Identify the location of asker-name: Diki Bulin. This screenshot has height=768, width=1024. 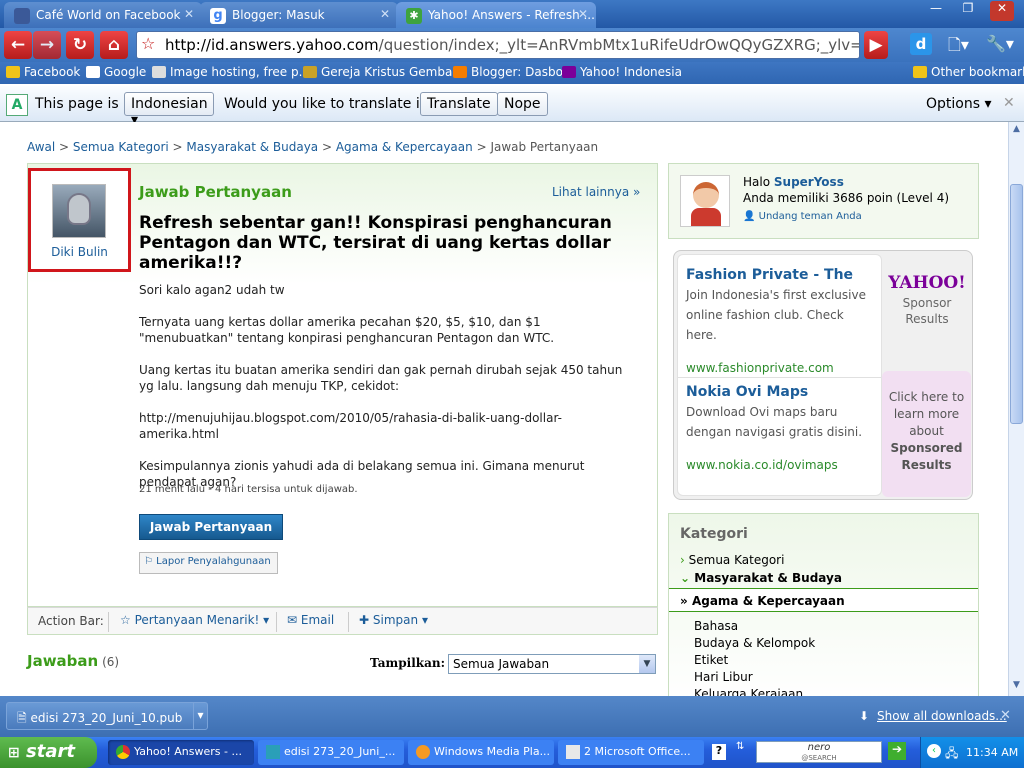
(79, 252).